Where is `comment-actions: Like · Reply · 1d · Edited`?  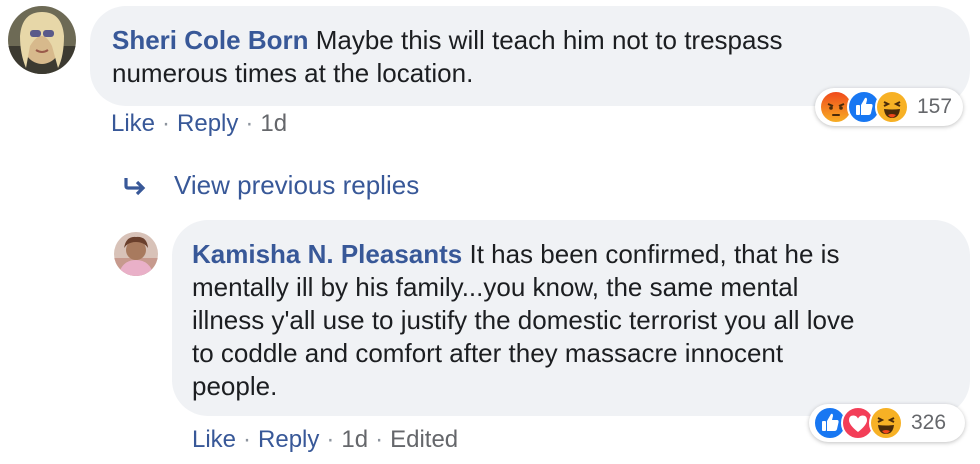
comment-actions: Like · Reply · 1d · Edited is located at coordinates (325, 440).